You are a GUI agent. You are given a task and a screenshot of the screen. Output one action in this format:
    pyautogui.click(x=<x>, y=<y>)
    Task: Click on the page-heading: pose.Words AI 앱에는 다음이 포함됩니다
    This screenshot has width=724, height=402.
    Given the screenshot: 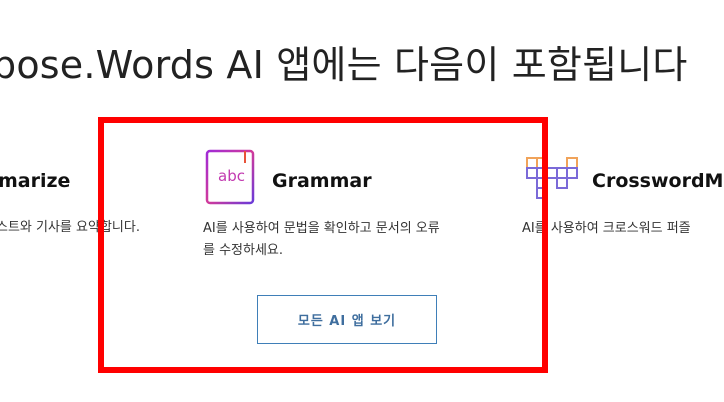 What is the action you would take?
    pyautogui.click(x=344, y=65)
    